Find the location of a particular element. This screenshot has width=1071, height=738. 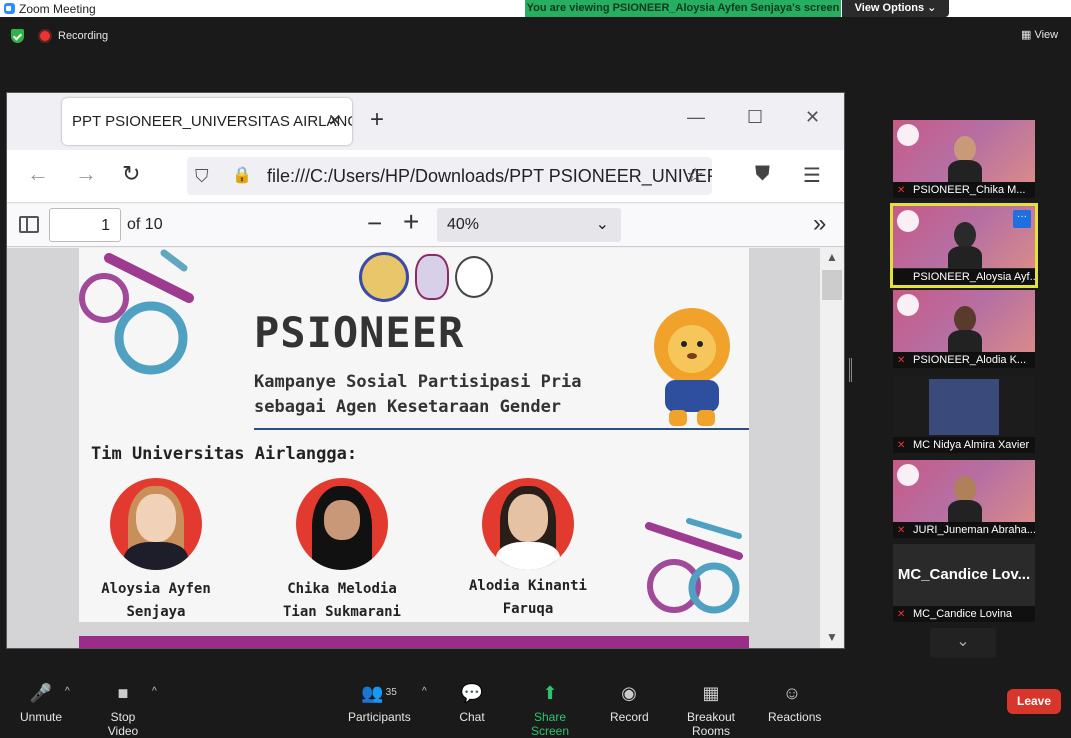

member-name-line1: Alodia Kinanti is located at coordinates (527, 586).